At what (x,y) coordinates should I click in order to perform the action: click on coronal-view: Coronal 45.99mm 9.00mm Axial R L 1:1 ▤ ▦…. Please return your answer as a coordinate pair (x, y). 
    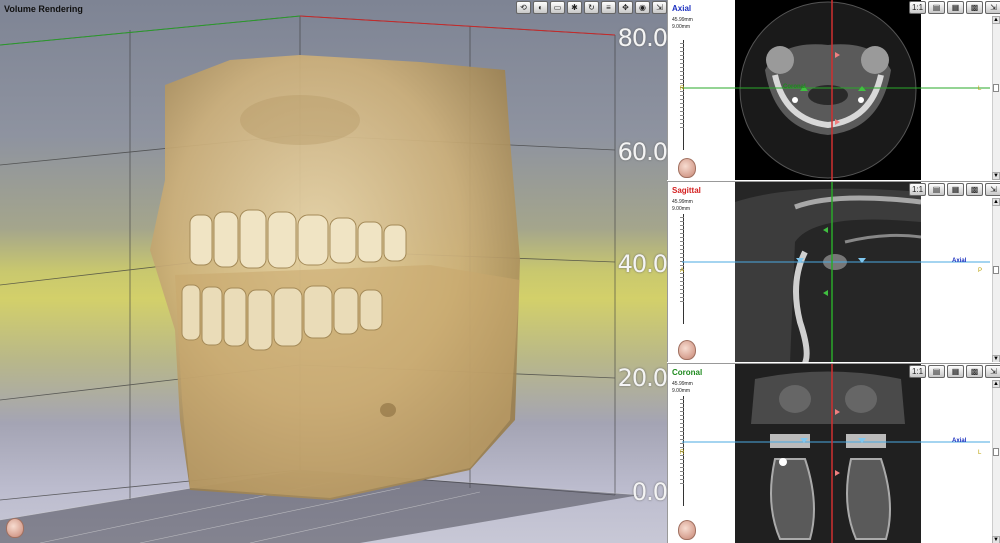
    Looking at the image, I should click on (833, 453).